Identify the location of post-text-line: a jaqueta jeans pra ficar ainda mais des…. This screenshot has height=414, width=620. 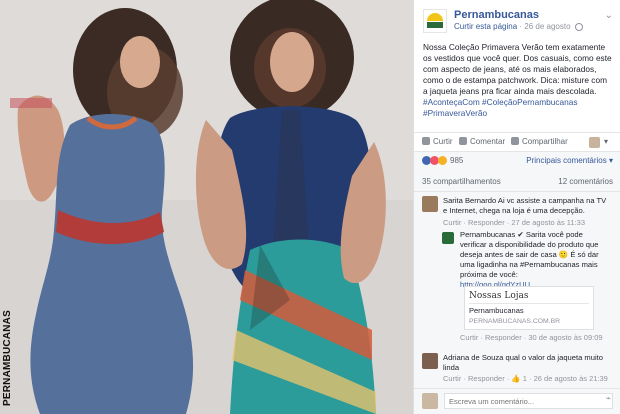
(510, 91).